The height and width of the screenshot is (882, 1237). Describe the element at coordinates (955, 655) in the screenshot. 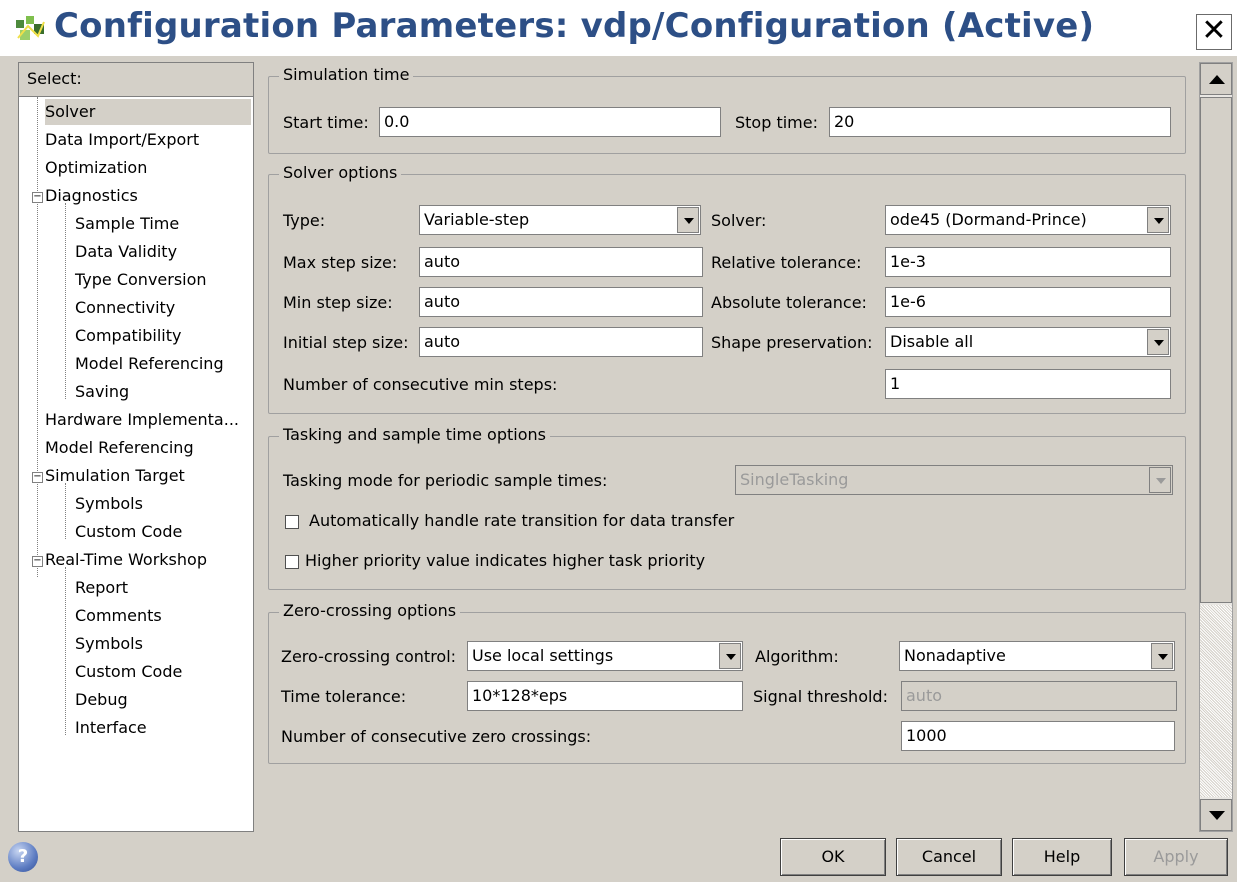

I see `algorithm-value: Nonadaptive` at that location.